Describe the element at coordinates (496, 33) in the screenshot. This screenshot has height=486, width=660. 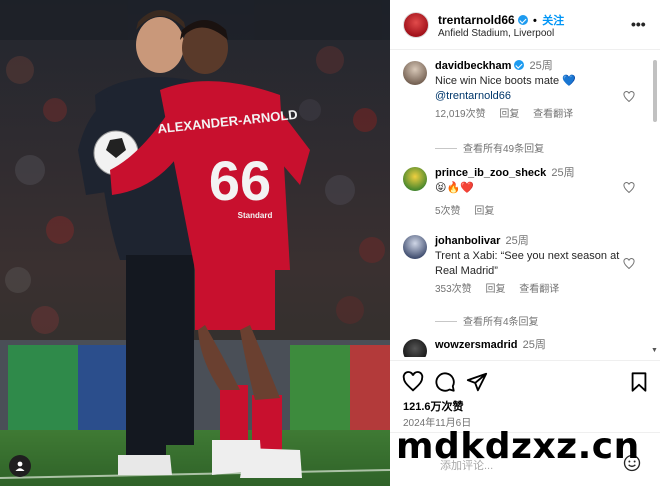
I see `location-link: Anfield Stadium, Liverpool` at that location.